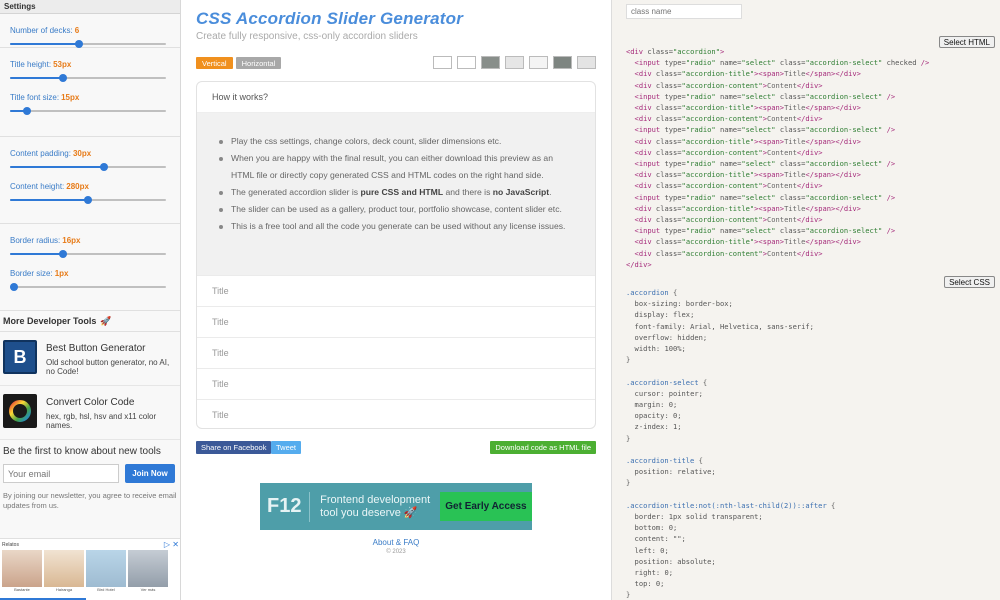  Describe the element at coordinates (88, 44) in the screenshot. I see `deck-count-slider` at that location.